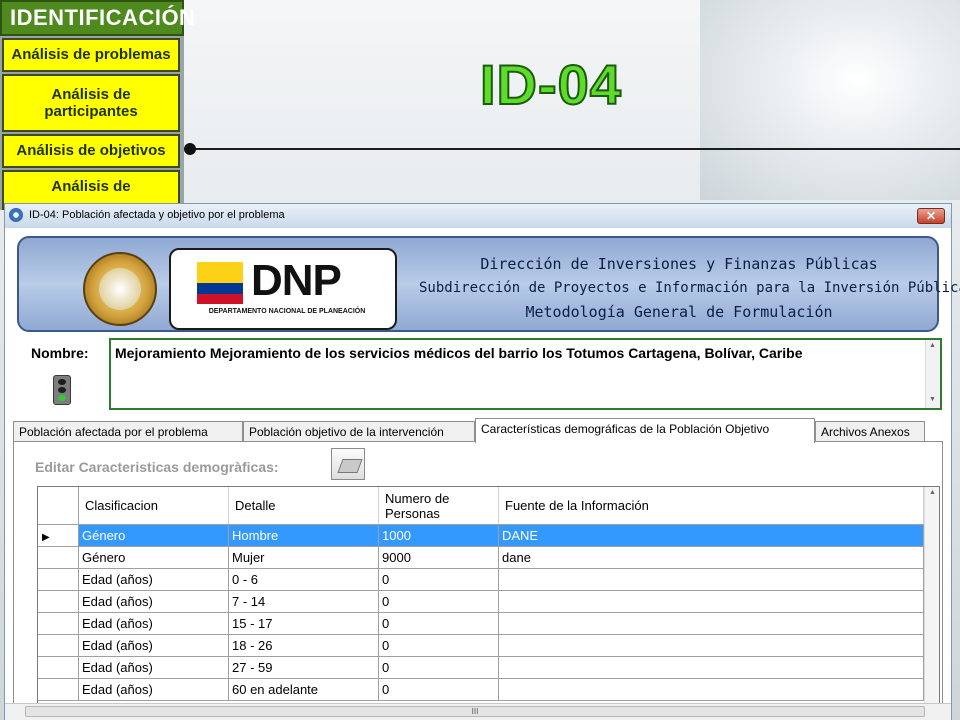 The height and width of the screenshot is (720, 960). What do you see at coordinates (931, 216) in the screenshot?
I see `close-button: ✕` at bounding box center [931, 216].